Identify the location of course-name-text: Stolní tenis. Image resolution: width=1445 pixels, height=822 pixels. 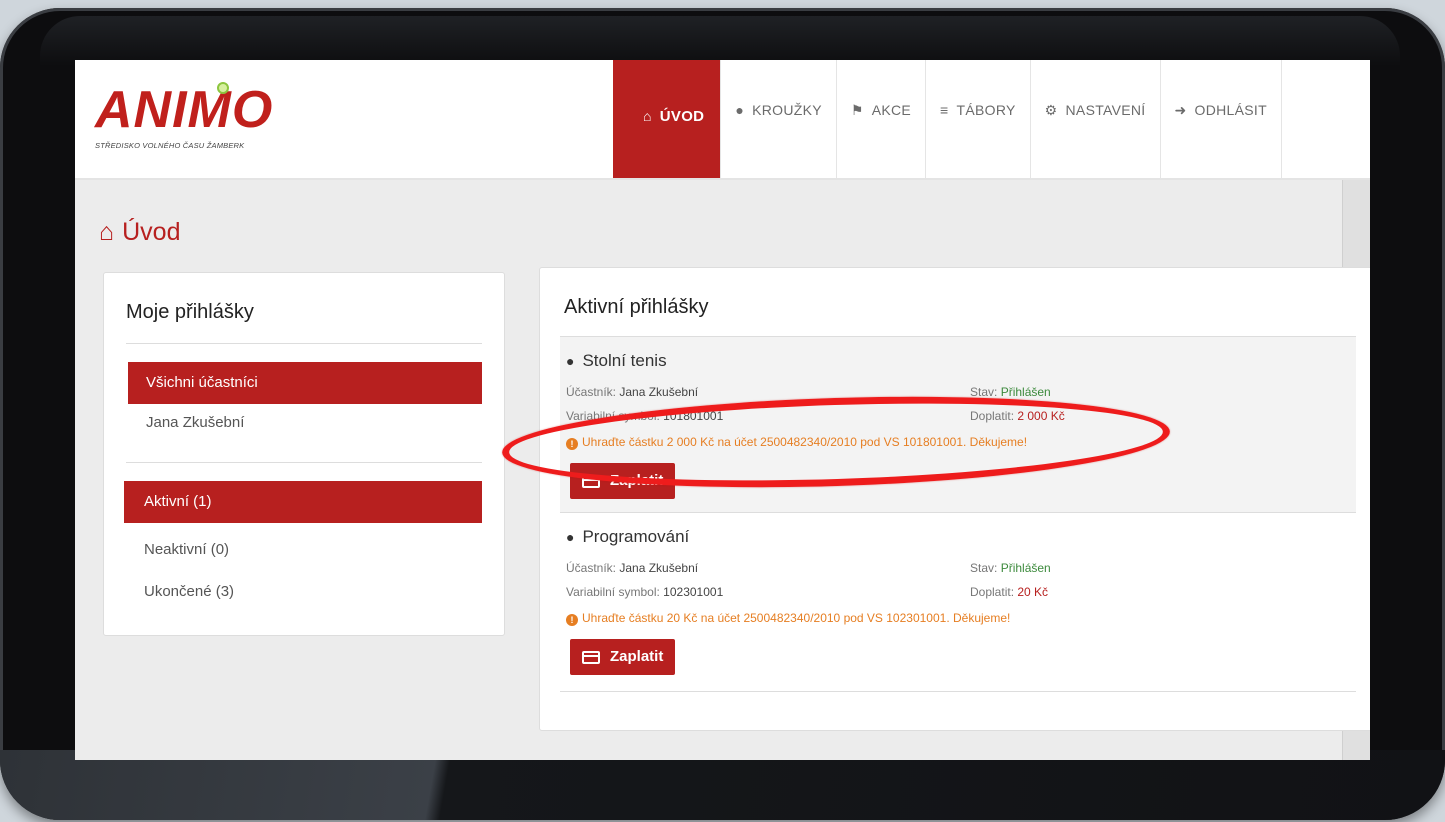
(624, 360).